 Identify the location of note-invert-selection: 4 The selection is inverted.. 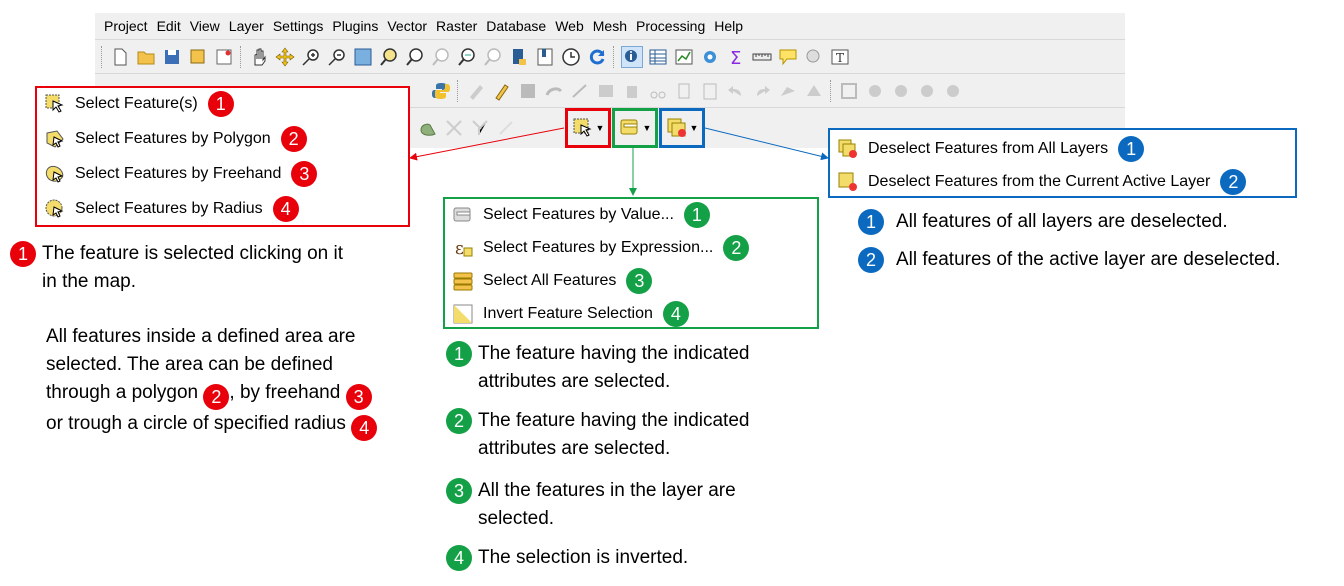
(567, 558).